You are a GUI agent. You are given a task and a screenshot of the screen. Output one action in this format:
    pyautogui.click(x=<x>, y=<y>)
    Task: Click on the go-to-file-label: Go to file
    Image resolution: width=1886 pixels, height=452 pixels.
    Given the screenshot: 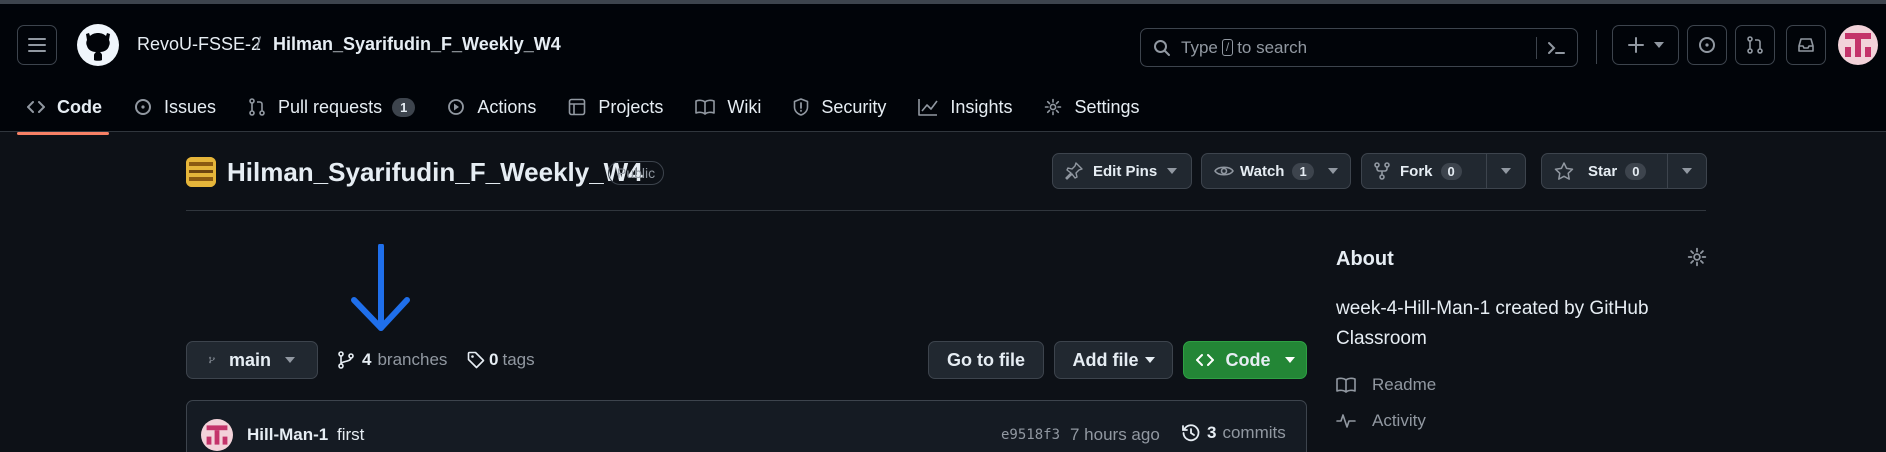 What is the action you would take?
    pyautogui.click(x=986, y=359)
    